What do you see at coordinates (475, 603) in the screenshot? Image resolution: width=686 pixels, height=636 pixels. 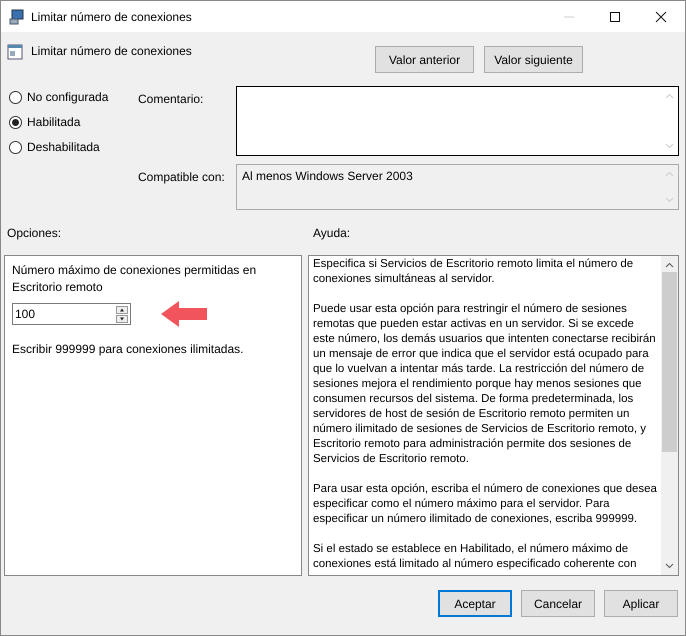 I see `dialog-button: Aceptar` at bounding box center [475, 603].